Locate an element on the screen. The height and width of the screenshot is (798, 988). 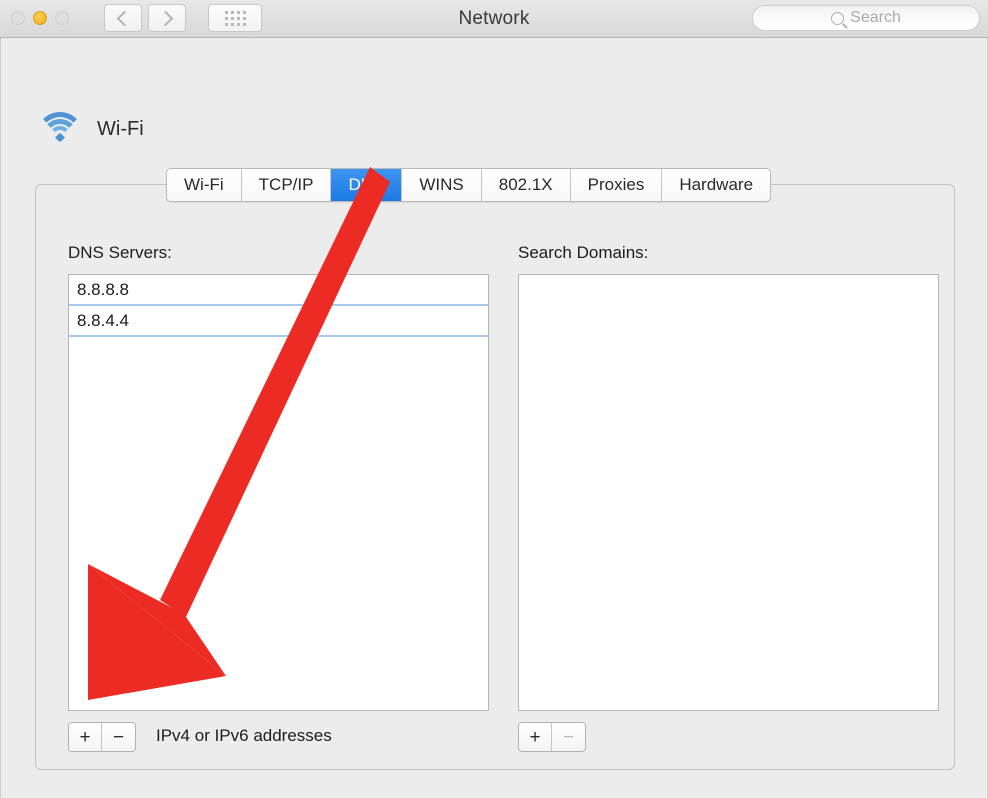
search-domains-label: Search Domains: is located at coordinates (583, 252).